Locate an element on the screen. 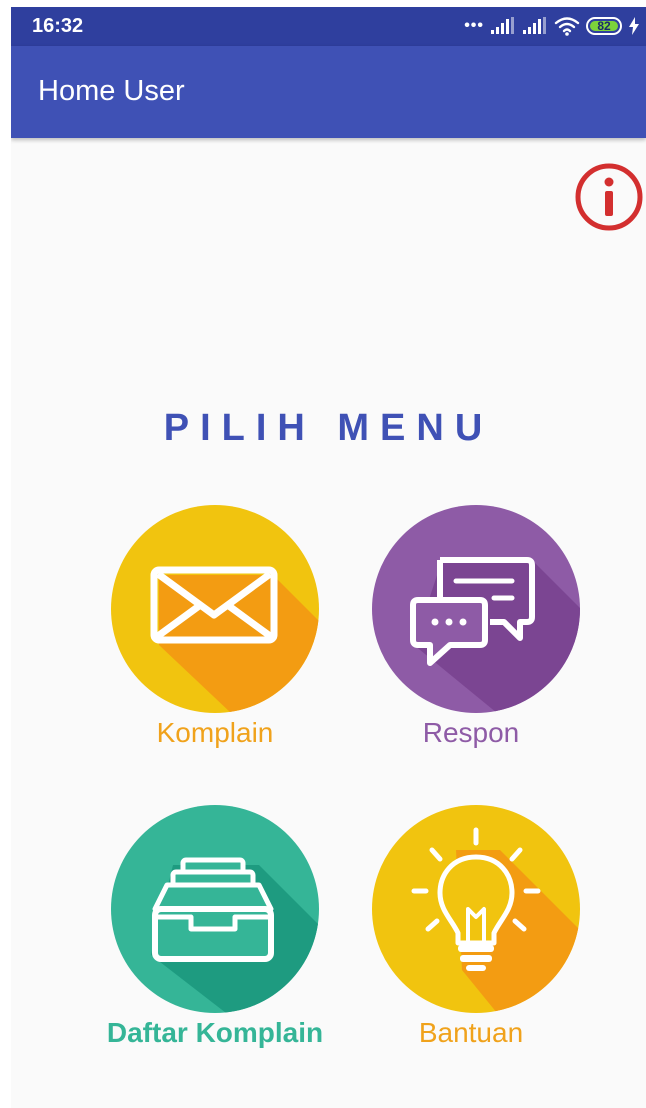 This screenshot has width=646, height=1108. inbox-tray-icon is located at coordinates (213, 909).